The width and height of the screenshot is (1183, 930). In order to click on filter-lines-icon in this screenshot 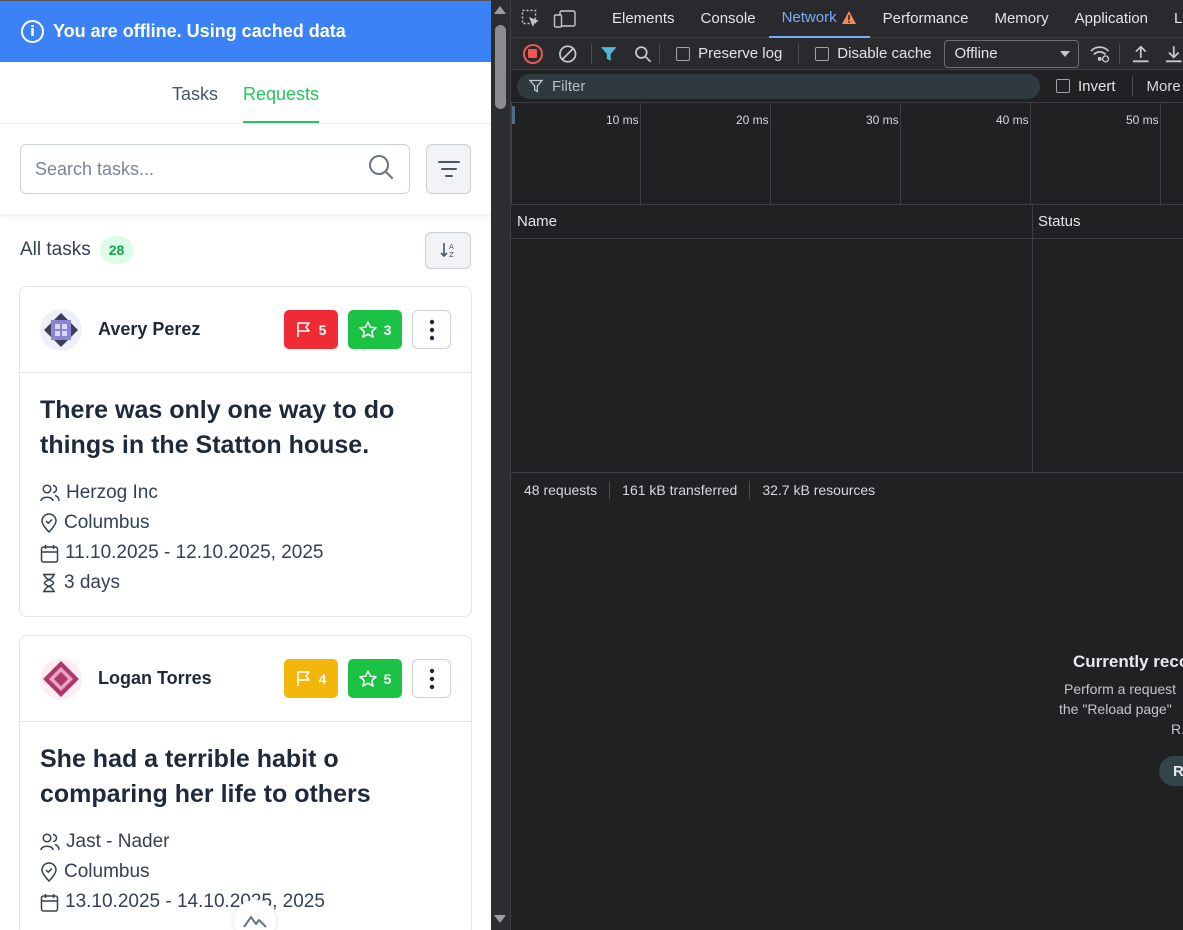, I will do `click(448, 169)`.